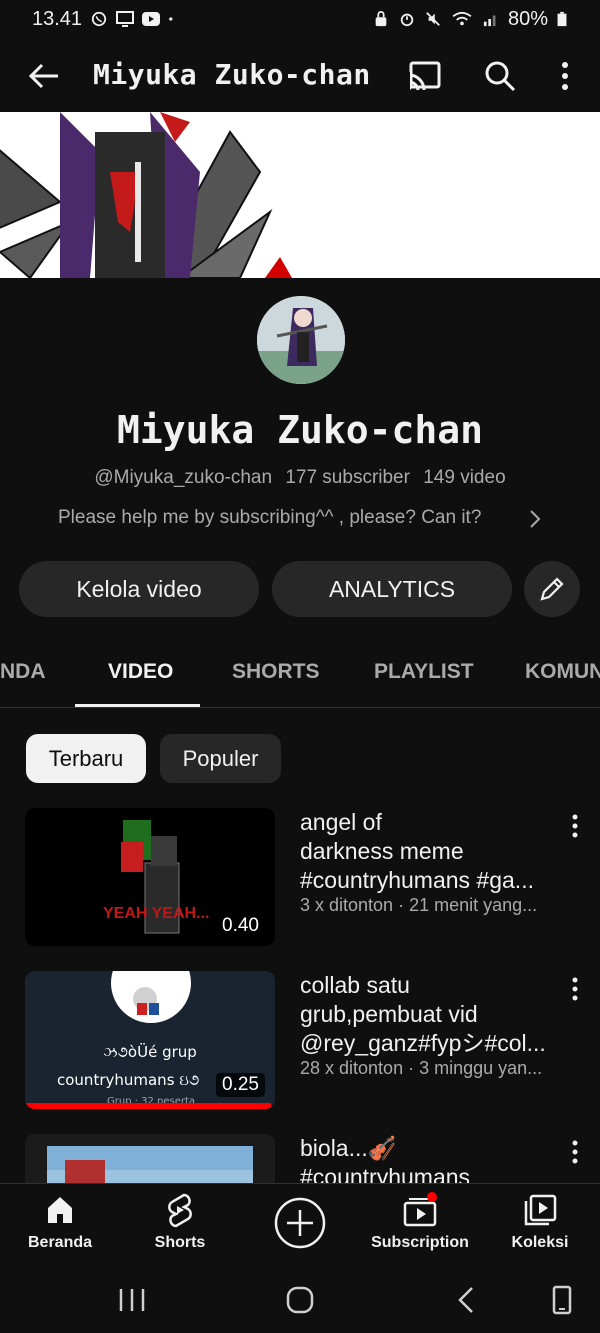 This screenshot has height=1333, width=600. What do you see at coordinates (431, 1158) in the screenshot?
I see `video-title: biola...🎻 #countryhumans` at bounding box center [431, 1158].